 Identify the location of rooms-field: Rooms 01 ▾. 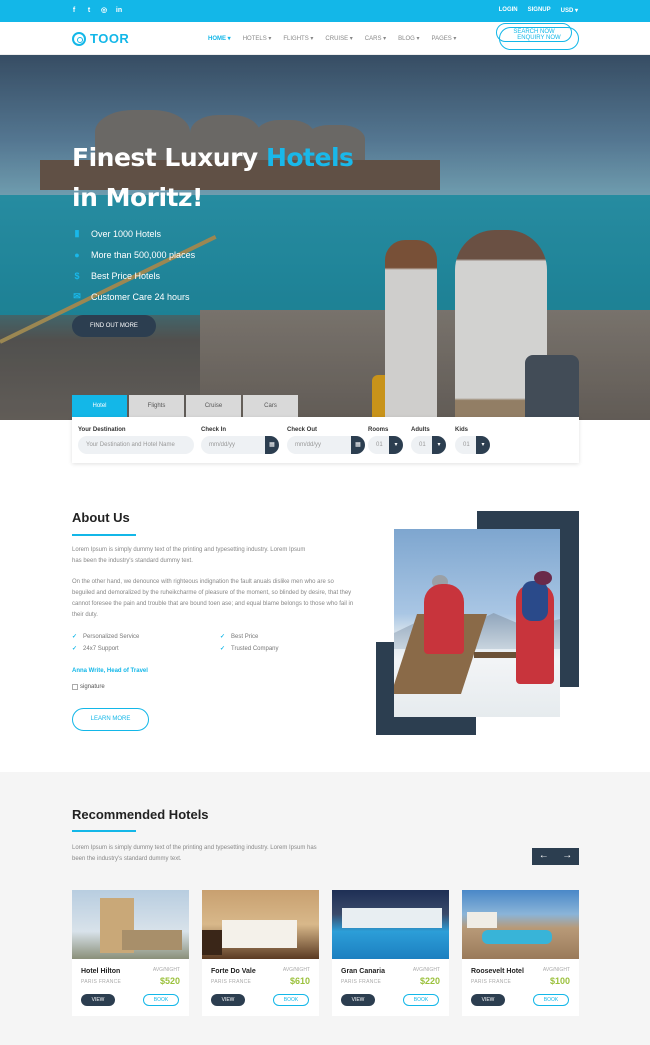
(385, 440).